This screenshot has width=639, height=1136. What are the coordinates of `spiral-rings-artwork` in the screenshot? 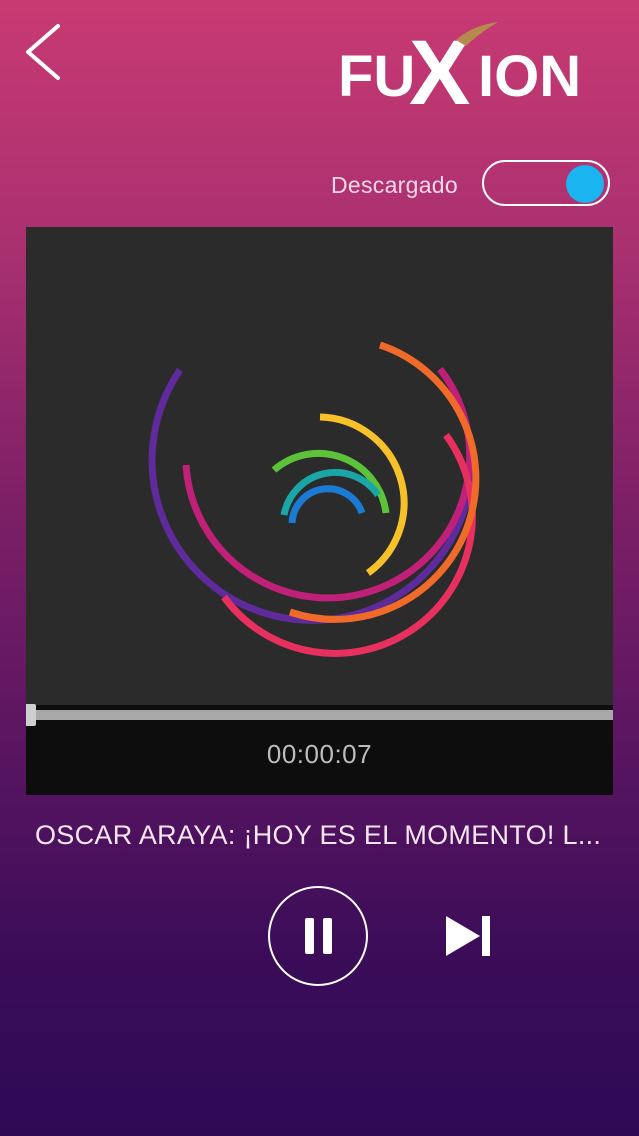 It's located at (314, 499).